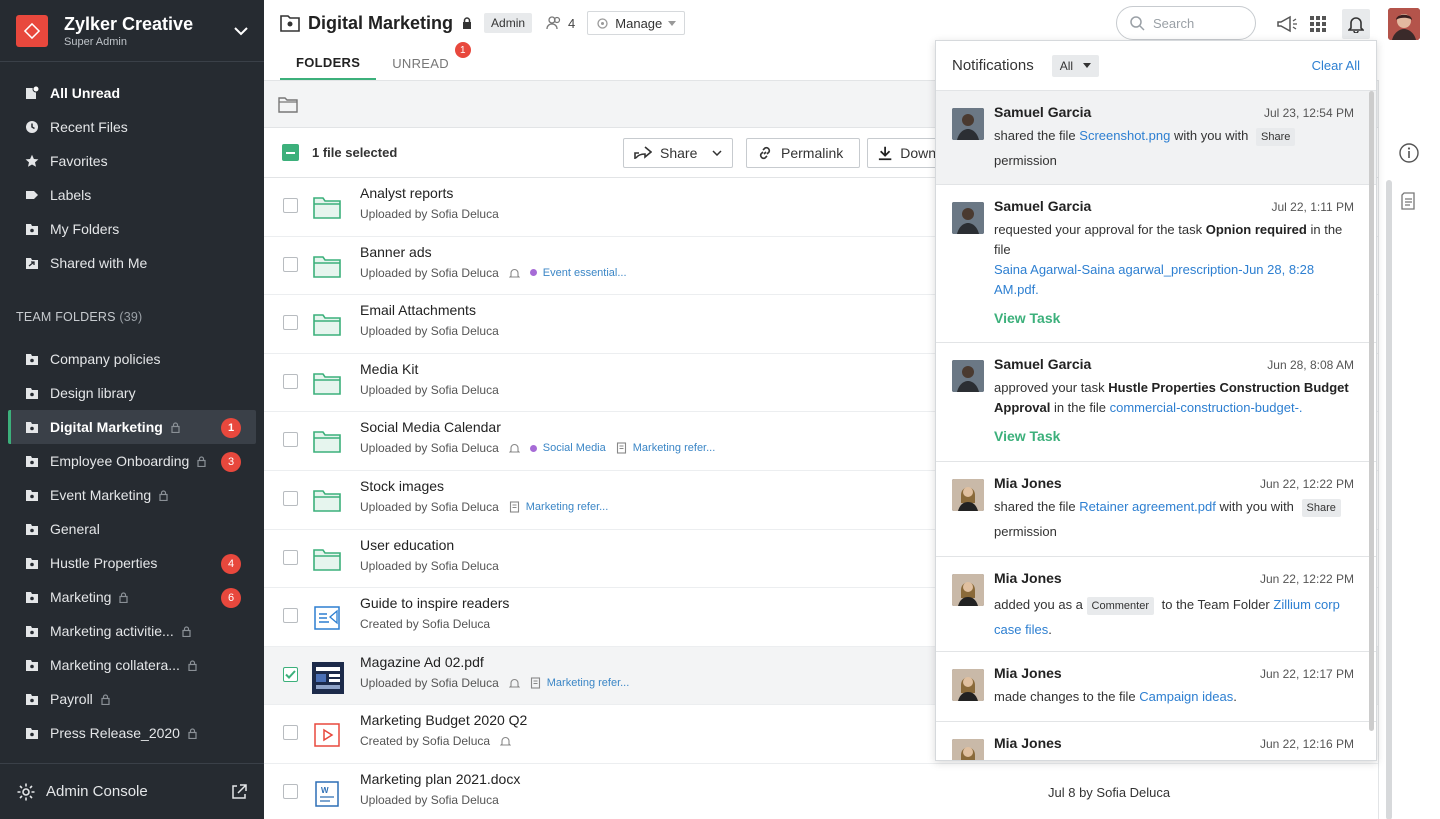 The height and width of the screenshot is (819, 1440). I want to click on members-button: 4, so click(560, 23).